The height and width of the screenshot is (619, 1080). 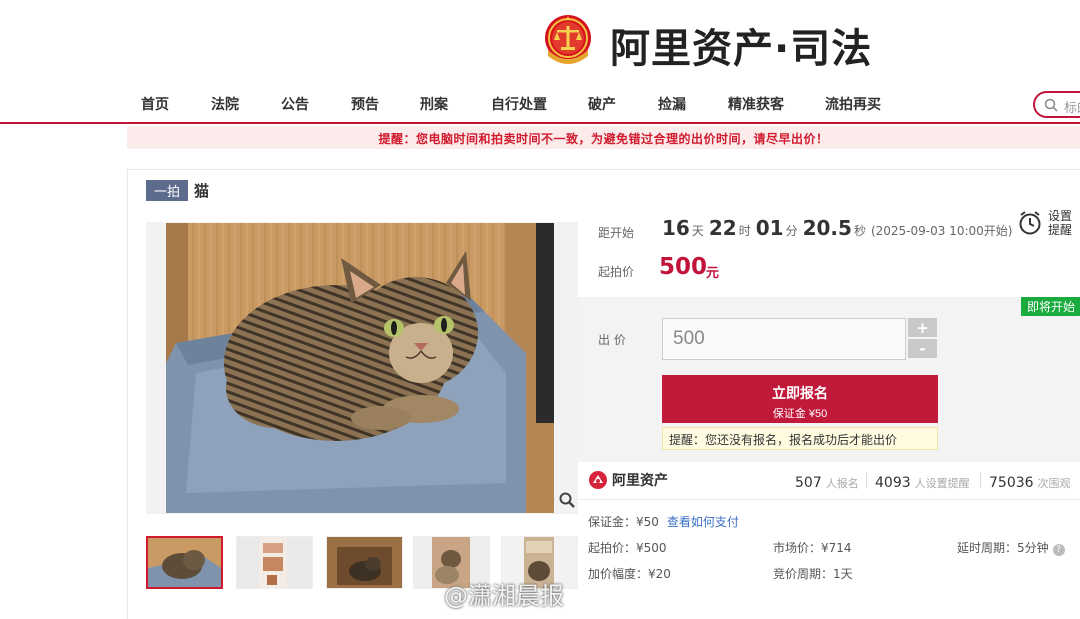 What do you see at coordinates (155, 104) in the screenshot?
I see `nav-item-home: 首页` at bounding box center [155, 104].